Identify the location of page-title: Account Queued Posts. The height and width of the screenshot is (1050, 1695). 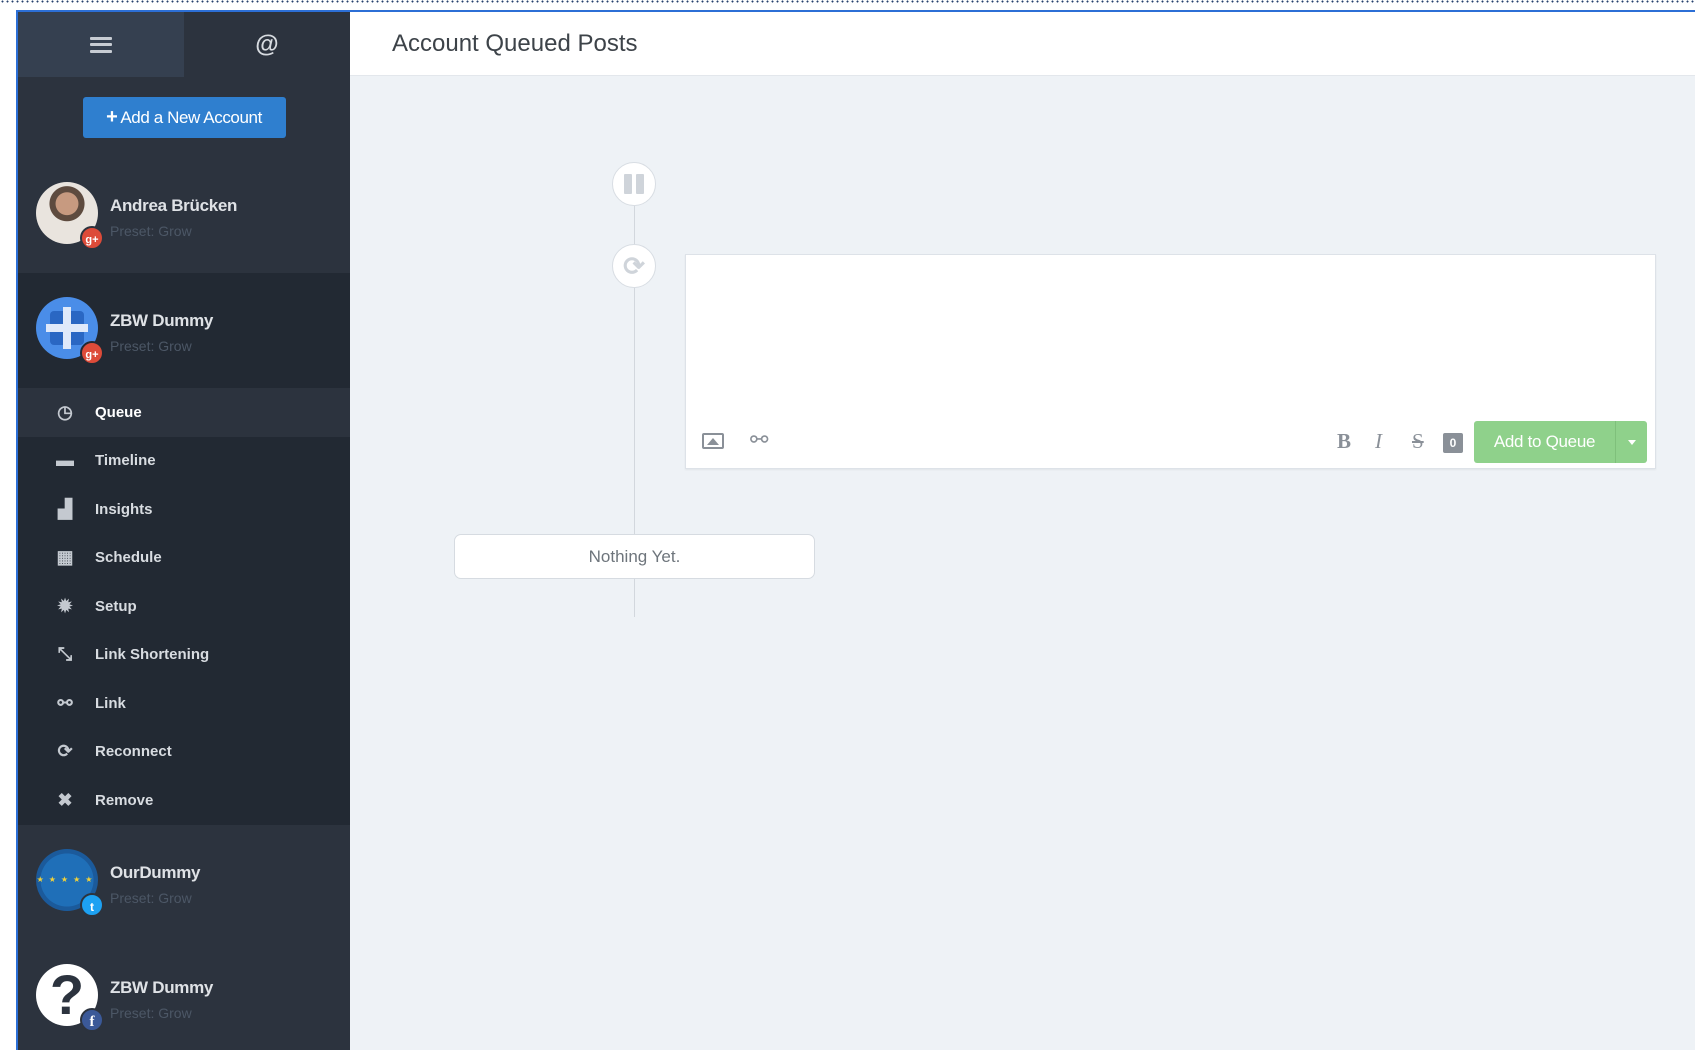
(515, 43).